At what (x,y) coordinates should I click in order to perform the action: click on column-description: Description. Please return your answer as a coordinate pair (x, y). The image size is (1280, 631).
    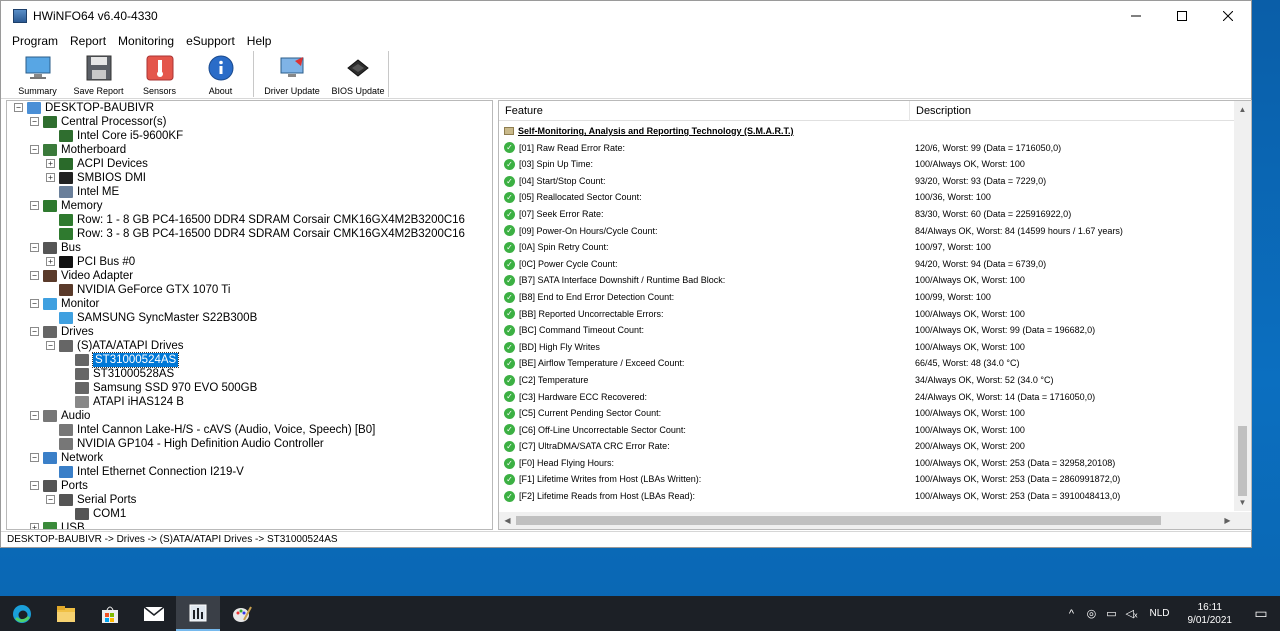
    Looking at the image, I should click on (1073, 111).